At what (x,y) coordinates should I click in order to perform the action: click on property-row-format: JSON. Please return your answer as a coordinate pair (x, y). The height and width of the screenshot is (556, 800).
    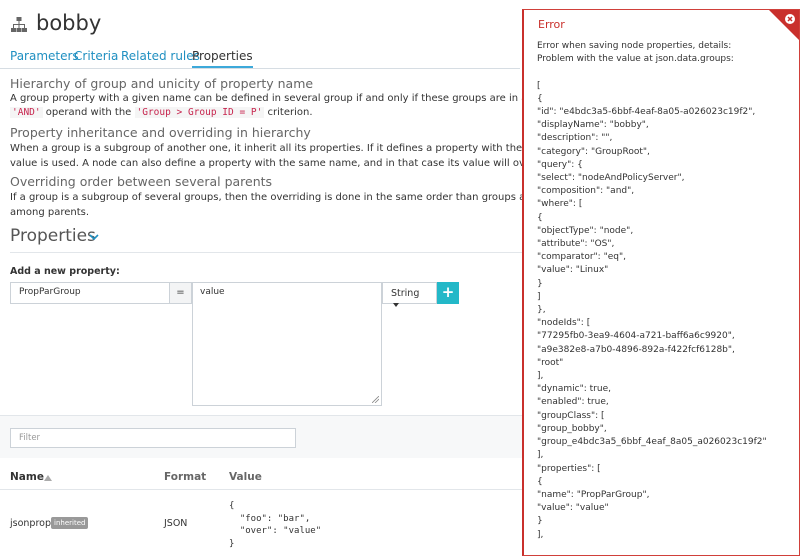
    Looking at the image, I should click on (176, 523).